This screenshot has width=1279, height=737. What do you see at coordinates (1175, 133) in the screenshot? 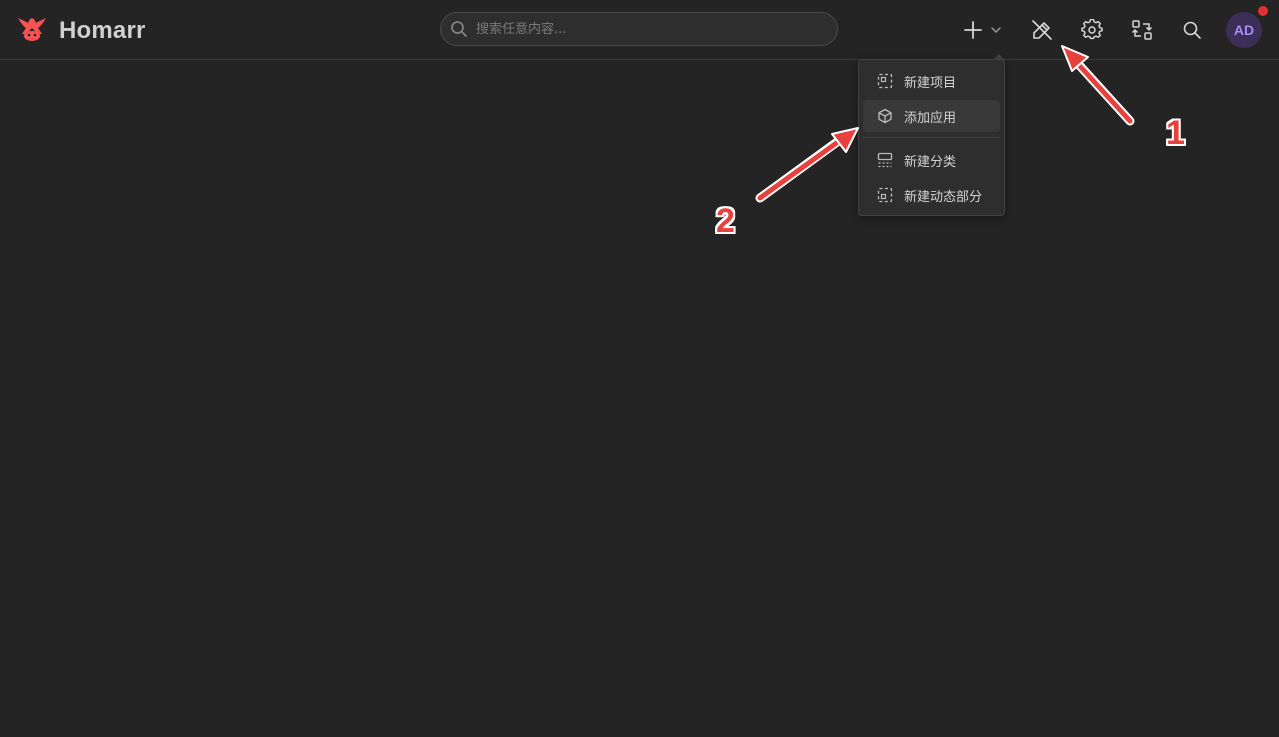
I see `annotation-label-1: 1` at bounding box center [1175, 133].